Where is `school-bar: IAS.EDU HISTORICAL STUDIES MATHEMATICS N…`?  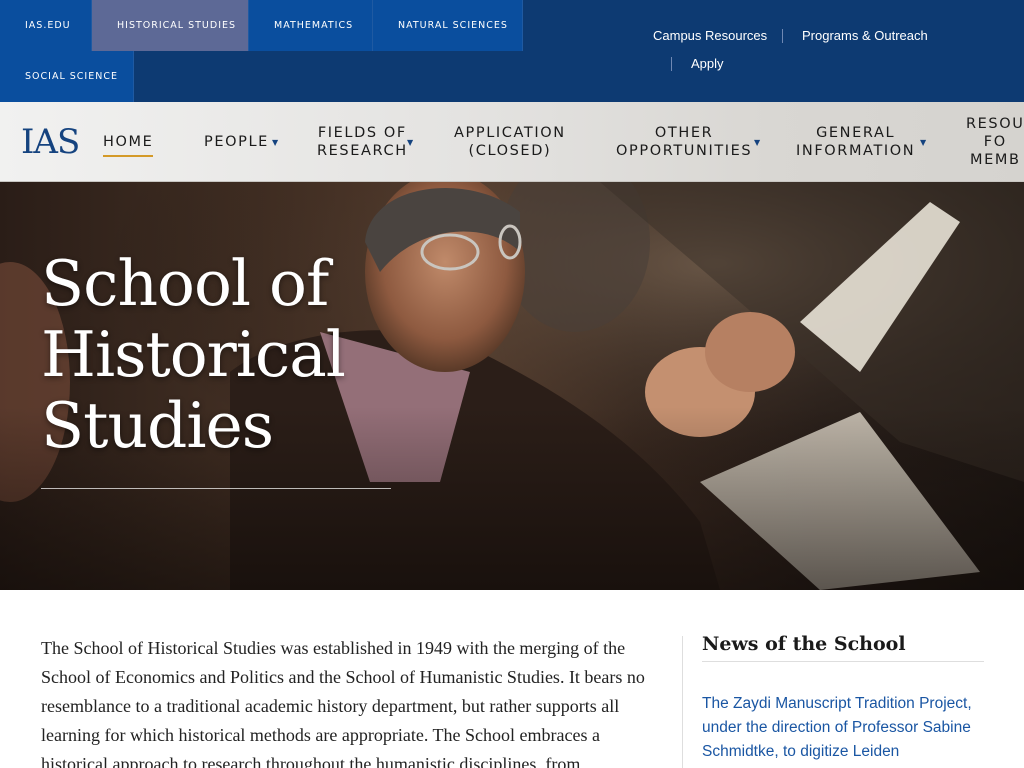 school-bar: IAS.EDU HISTORICAL STUDIES MATHEMATICS N… is located at coordinates (512, 51).